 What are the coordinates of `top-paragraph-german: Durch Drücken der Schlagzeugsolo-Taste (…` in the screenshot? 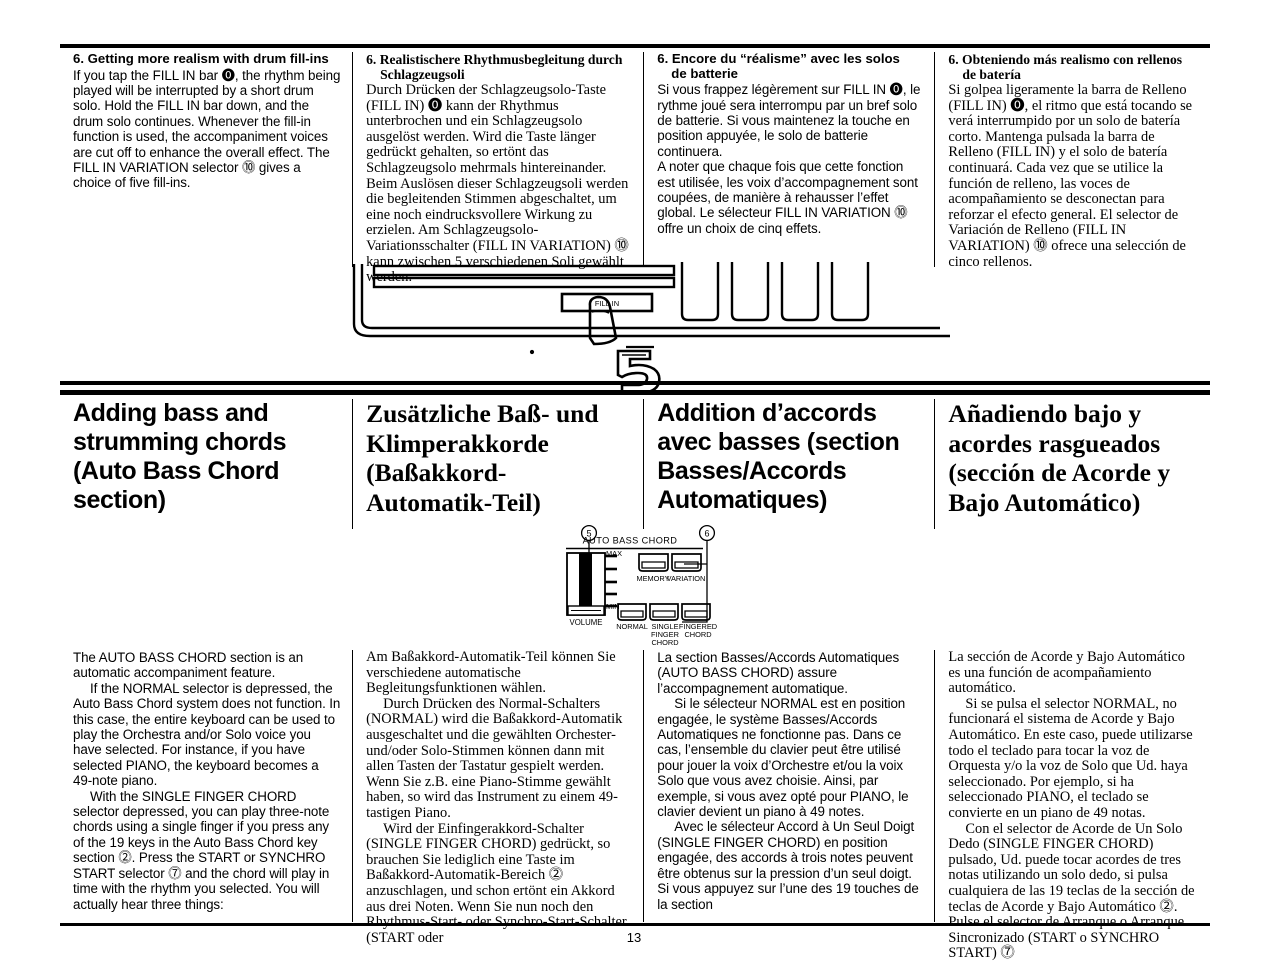 It's located at (497, 184).